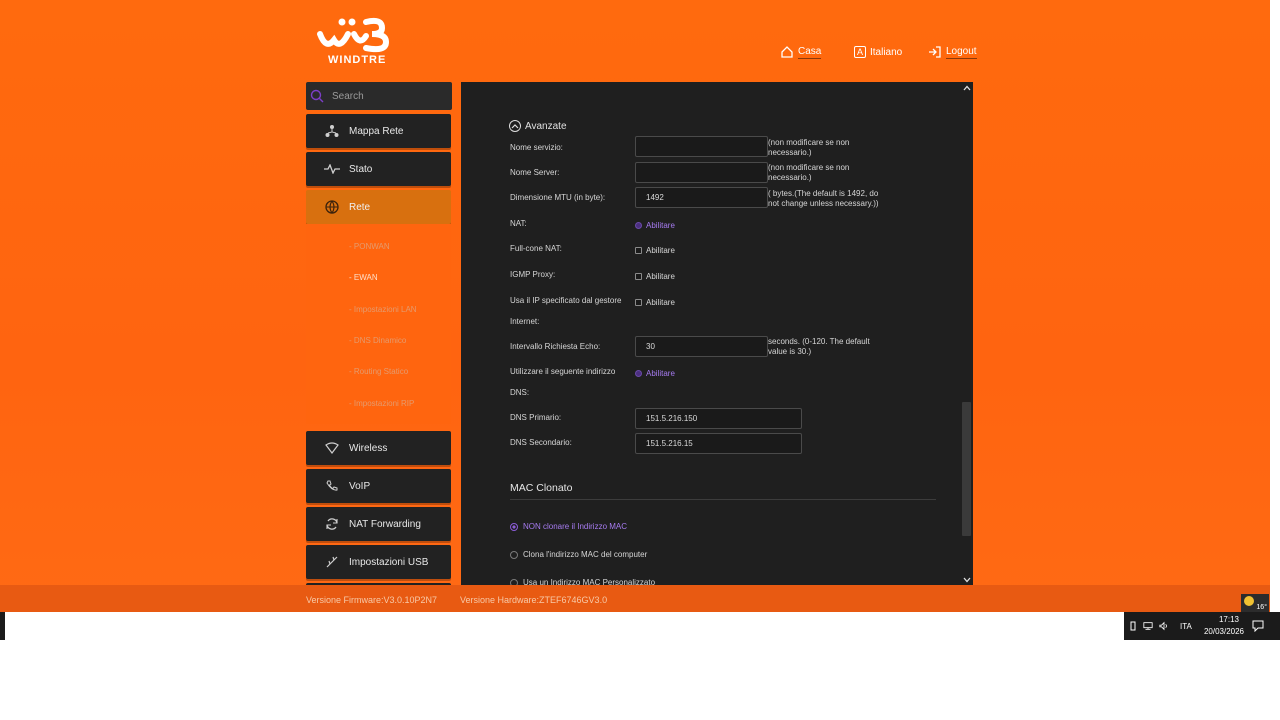 This screenshot has width=1280, height=720. Describe the element at coordinates (555, 346) in the screenshot. I see `echo-interval-label: Intervallo Richiesta Echo:` at that location.